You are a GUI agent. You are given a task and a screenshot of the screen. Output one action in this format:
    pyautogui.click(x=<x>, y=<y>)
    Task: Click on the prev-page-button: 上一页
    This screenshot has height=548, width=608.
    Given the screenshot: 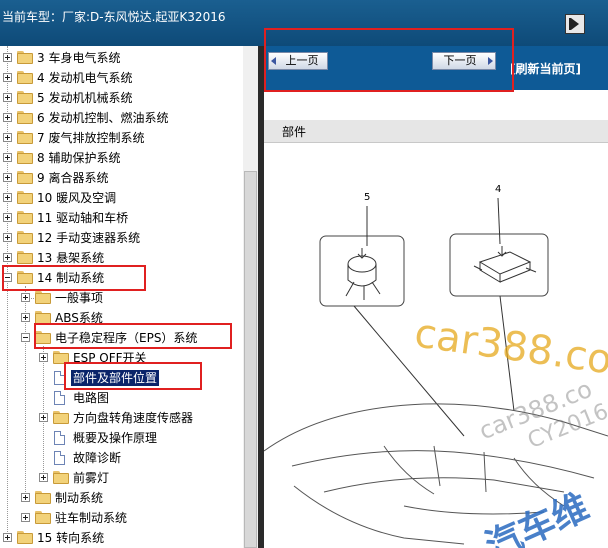 What is the action you would take?
    pyautogui.click(x=298, y=61)
    